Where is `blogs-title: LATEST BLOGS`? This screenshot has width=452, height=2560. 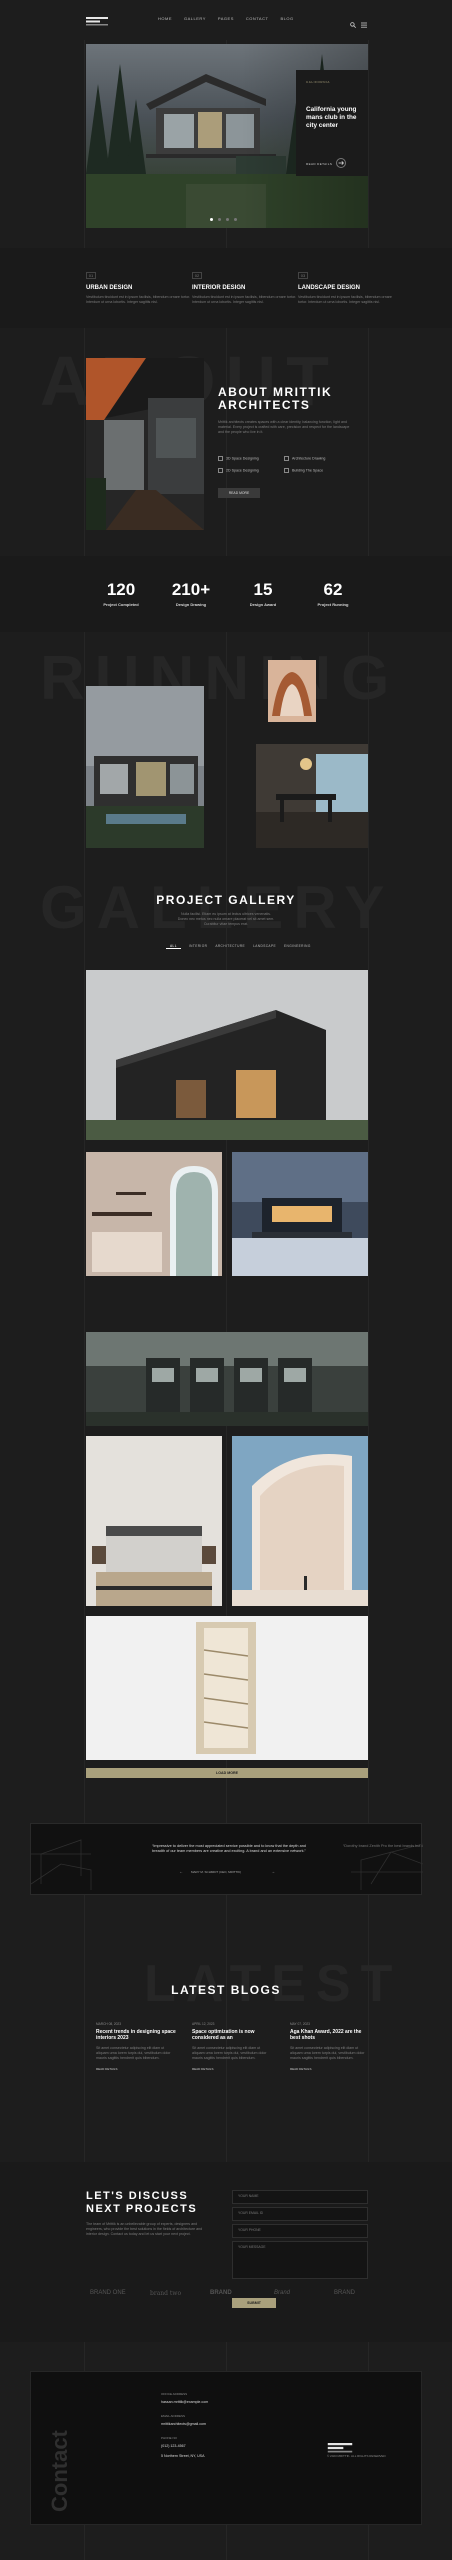
blogs-title: LATEST BLOGS is located at coordinates (226, 1990).